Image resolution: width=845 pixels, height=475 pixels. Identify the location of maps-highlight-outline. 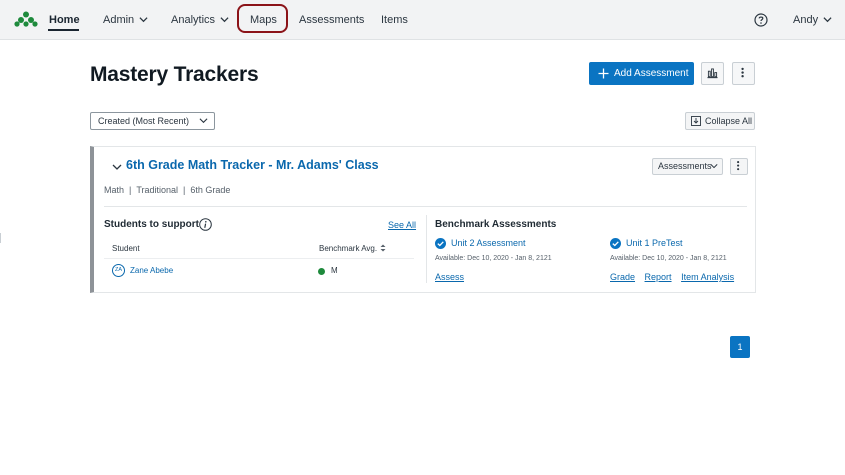
(262, 18).